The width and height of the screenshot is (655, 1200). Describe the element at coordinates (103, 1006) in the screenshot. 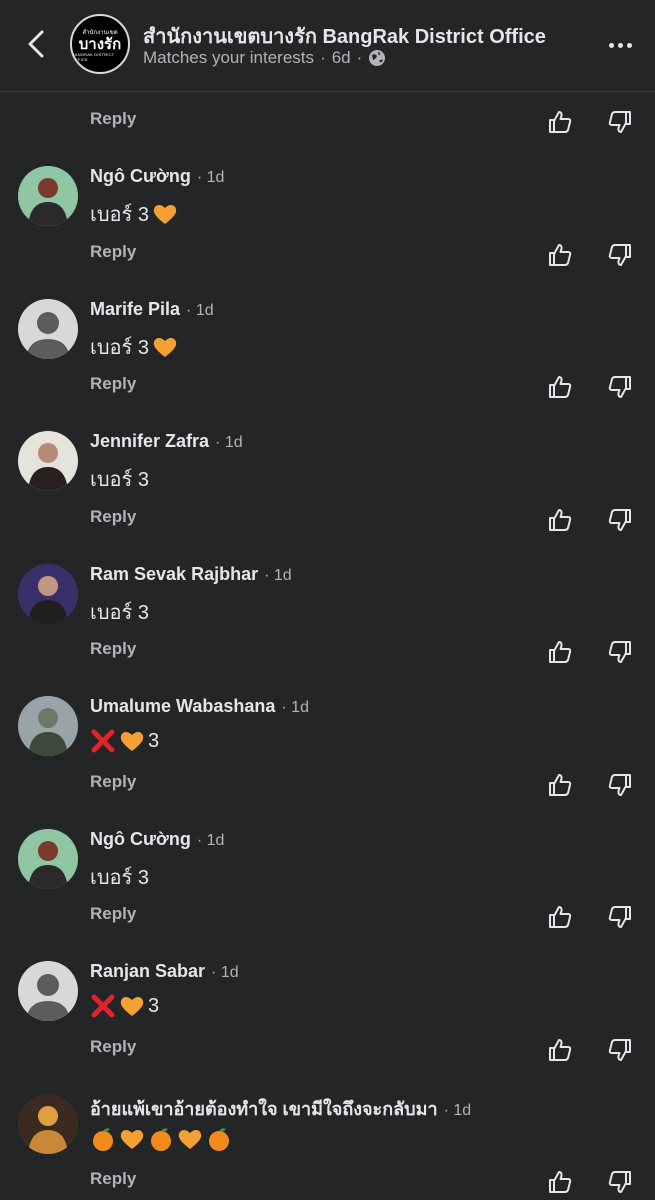

I see `cross-mark-icon` at that location.